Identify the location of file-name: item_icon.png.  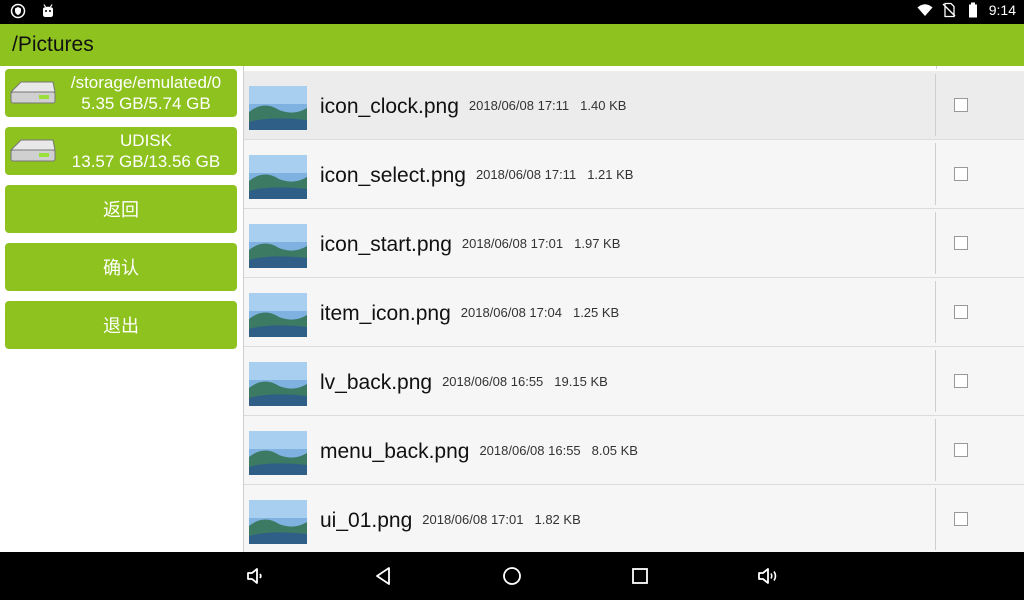
(385, 313).